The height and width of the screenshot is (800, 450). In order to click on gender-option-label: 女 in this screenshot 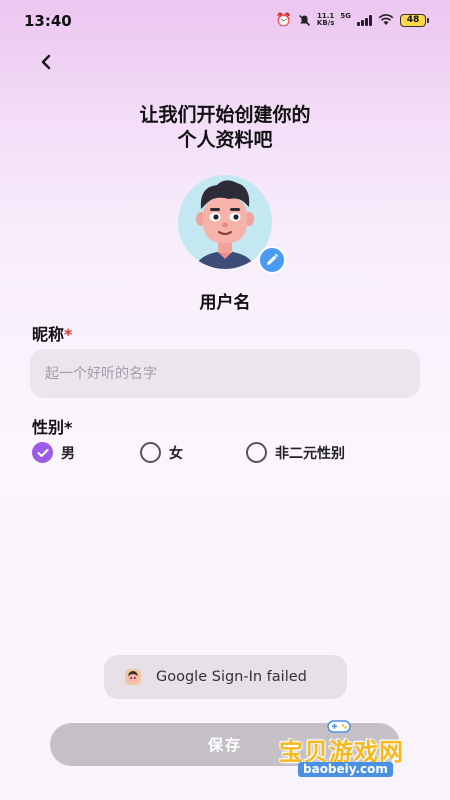, I will do `click(176, 453)`.